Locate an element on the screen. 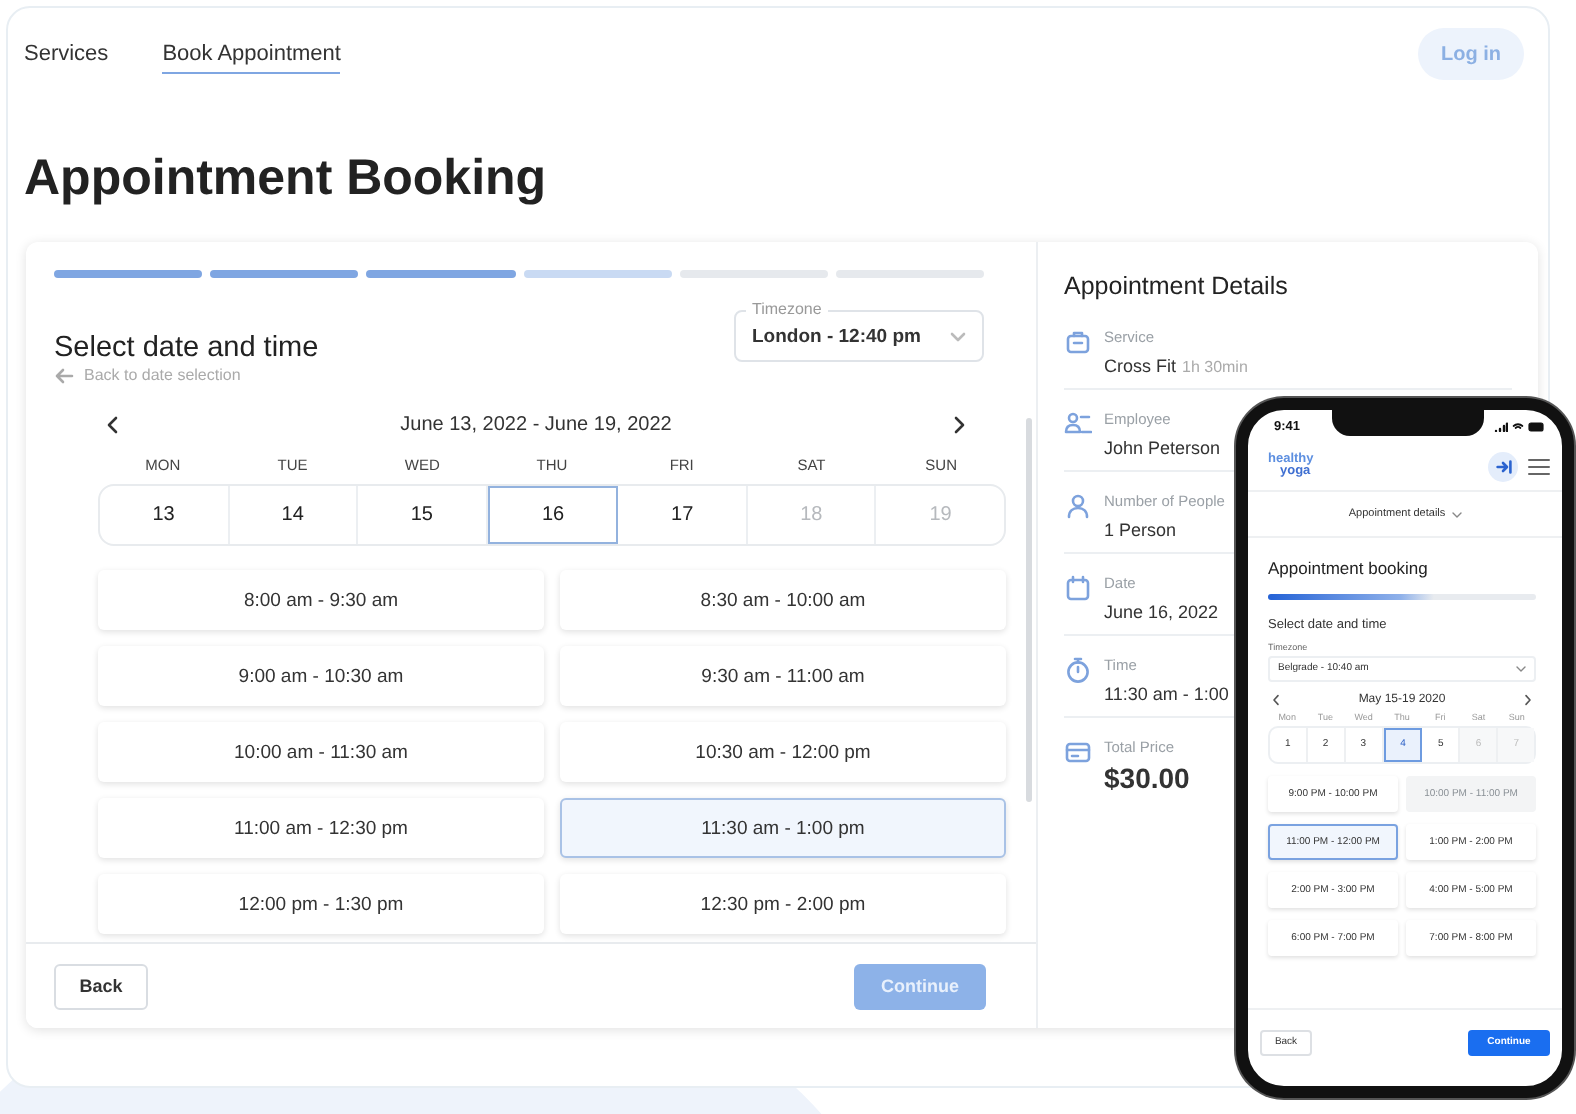 Image resolution: width=1576 pixels, height=1114 pixels. wifi-icon is located at coordinates (1518, 426).